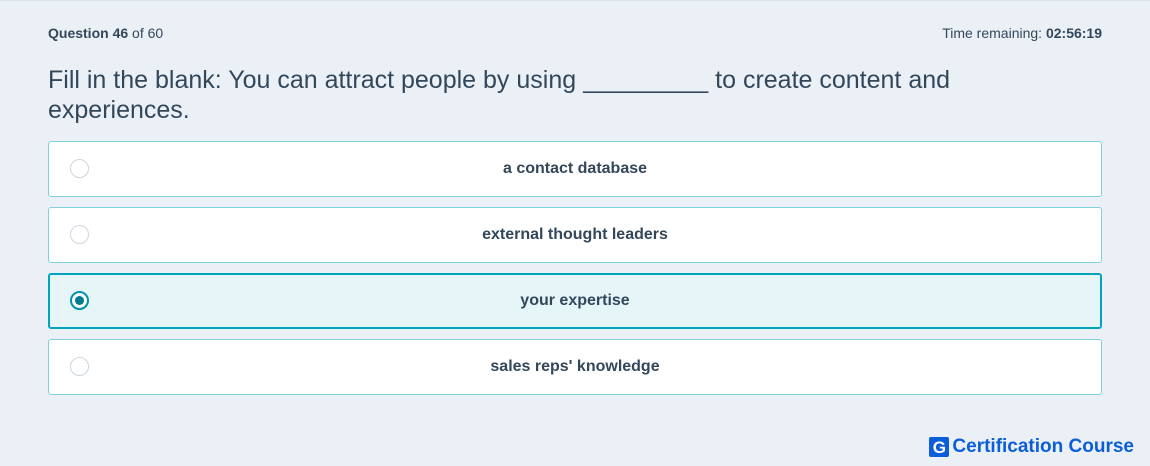 Image resolution: width=1150 pixels, height=466 pixels. I want to click on option-label: sales reps' knowledge, so click(575, 366).